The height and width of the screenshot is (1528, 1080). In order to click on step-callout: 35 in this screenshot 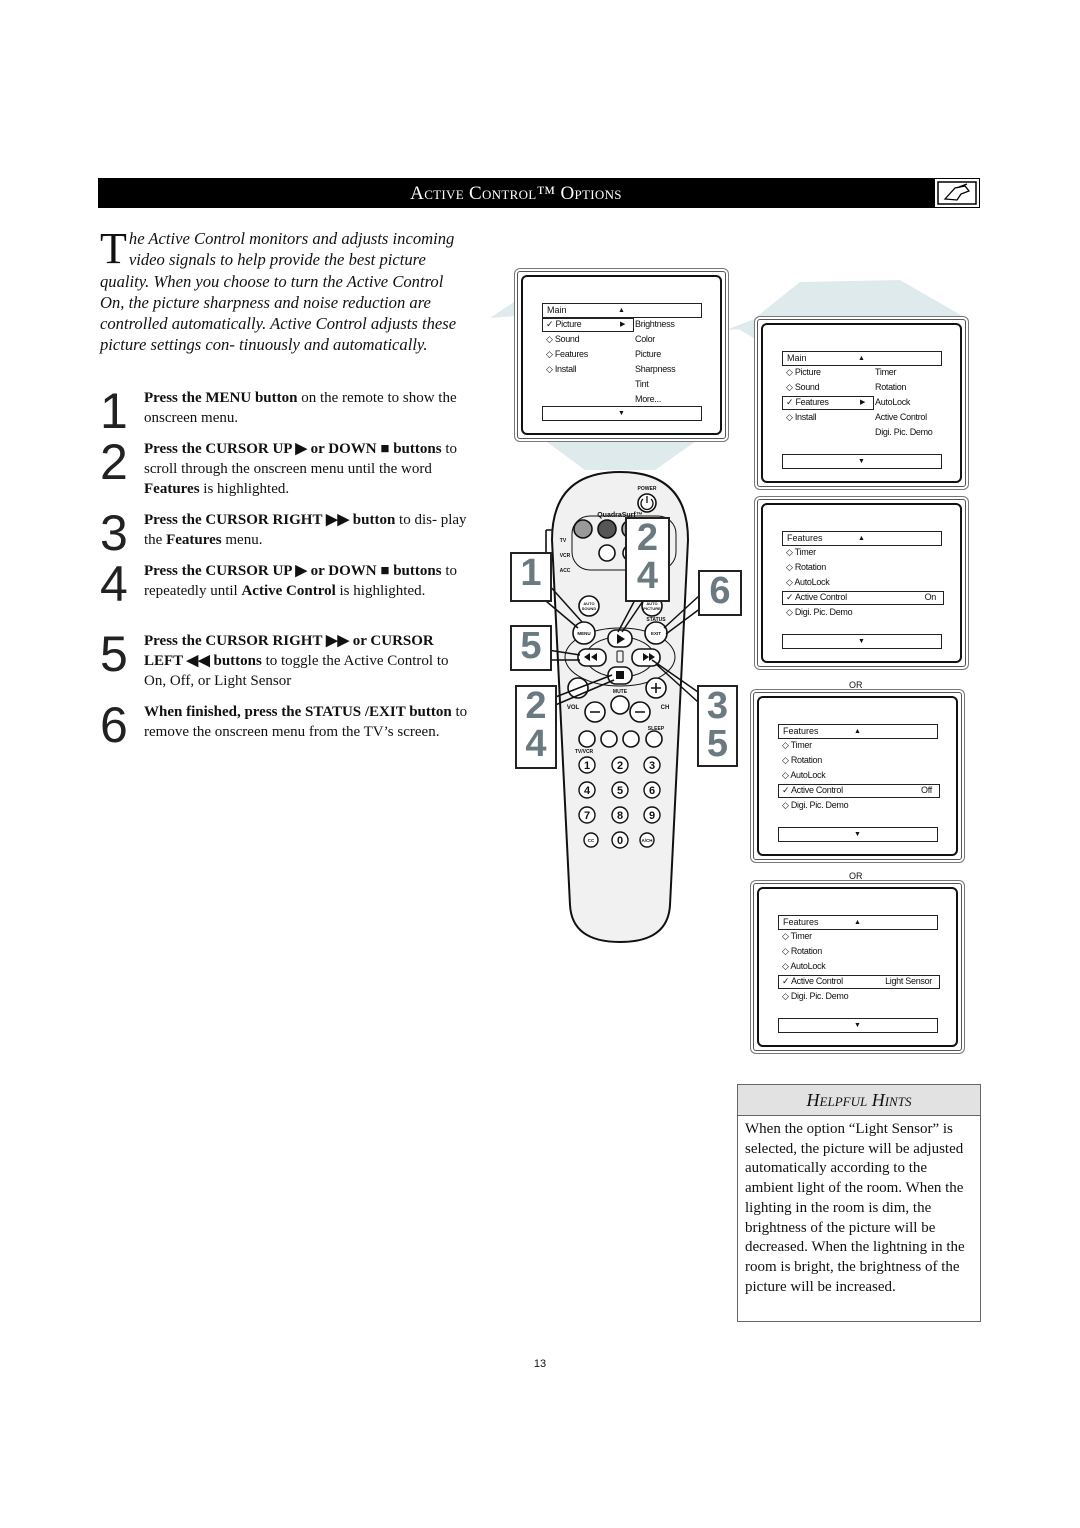, I will do `click(717, 726)`.